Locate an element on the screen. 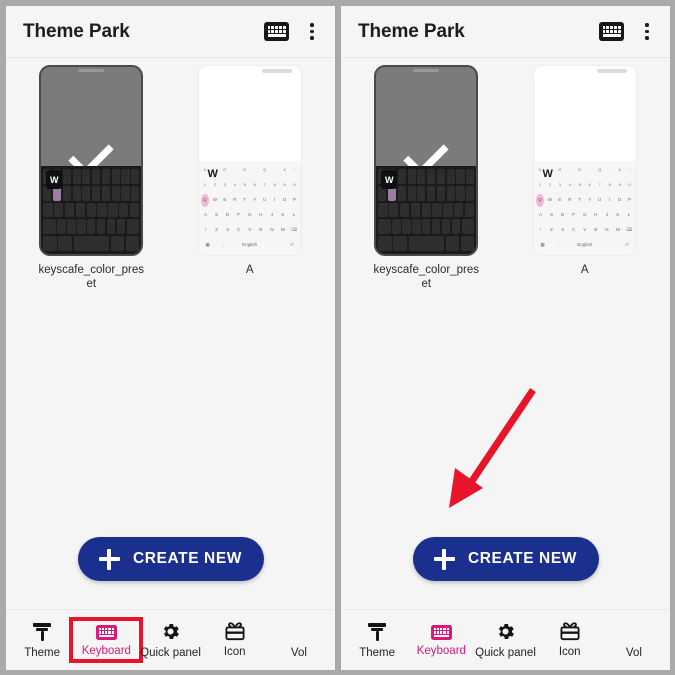 This screenshot has width=675, height=675. app-bar-left: Theme Park is located at coordinates (170, 32).